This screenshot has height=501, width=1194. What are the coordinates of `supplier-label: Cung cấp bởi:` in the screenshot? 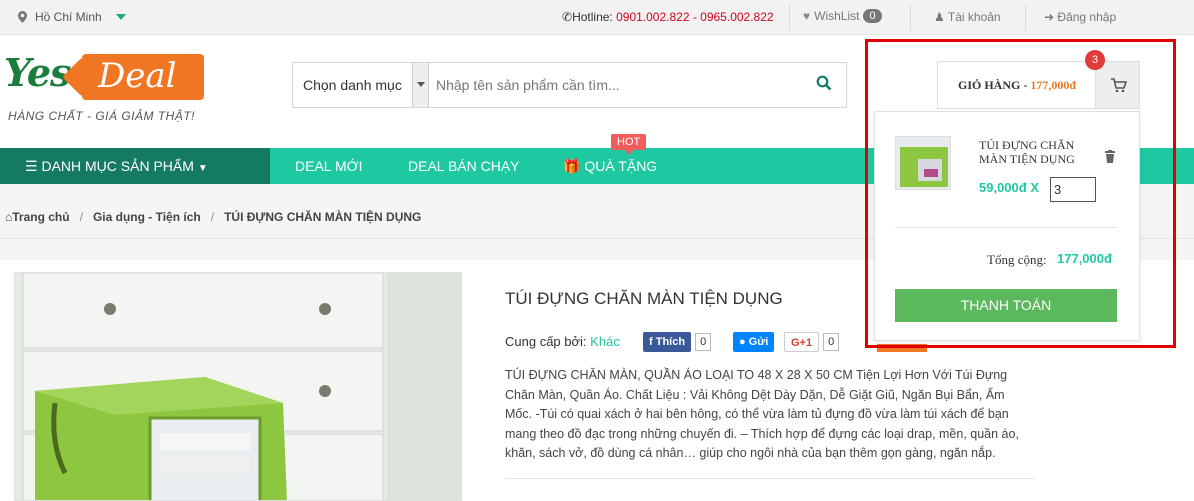 It's located at (546, 341).